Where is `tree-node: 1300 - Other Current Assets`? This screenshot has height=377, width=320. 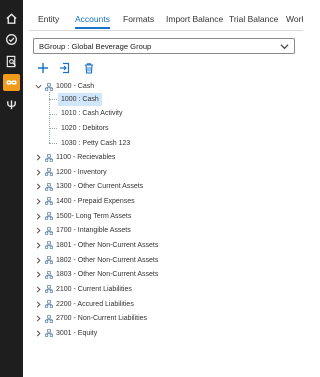
tree-node: 1300 - Other Current Assets is located at coordinates (150, 186).